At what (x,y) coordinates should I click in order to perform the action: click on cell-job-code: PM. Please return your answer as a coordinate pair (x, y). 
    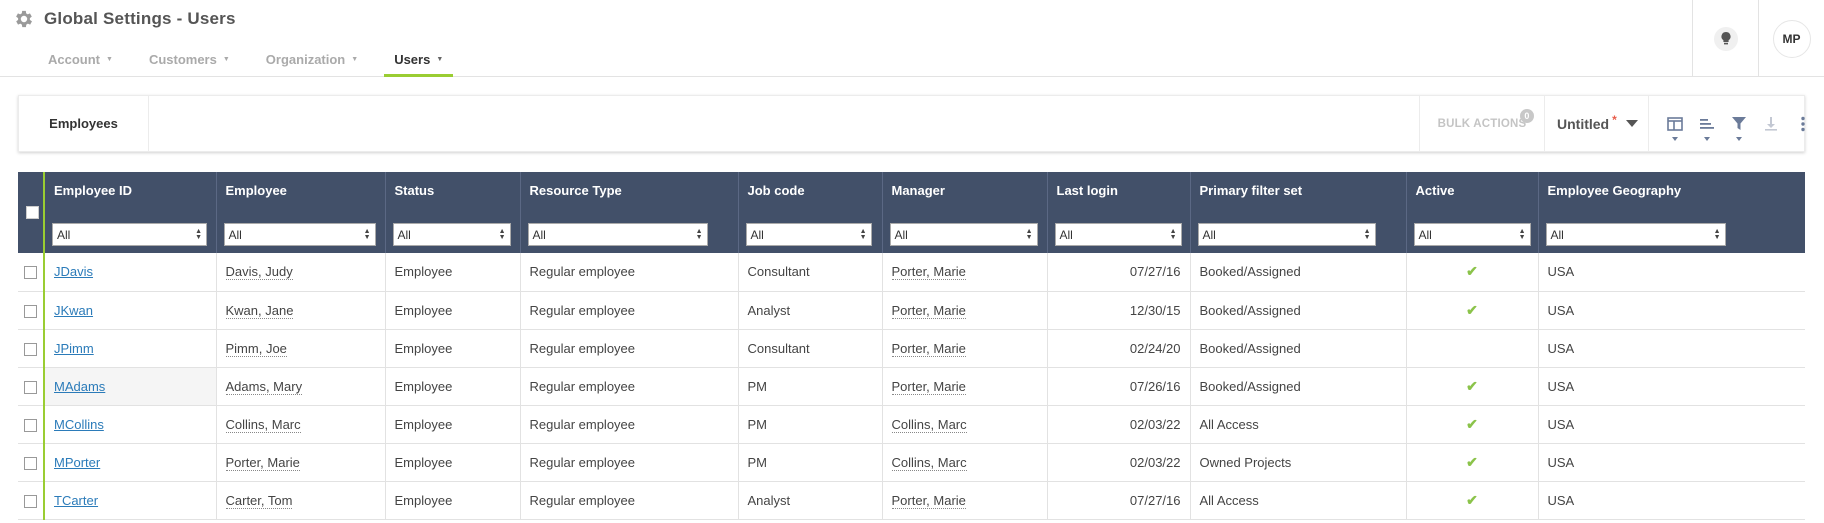
    Looking at the image, I should click on (809, 424).